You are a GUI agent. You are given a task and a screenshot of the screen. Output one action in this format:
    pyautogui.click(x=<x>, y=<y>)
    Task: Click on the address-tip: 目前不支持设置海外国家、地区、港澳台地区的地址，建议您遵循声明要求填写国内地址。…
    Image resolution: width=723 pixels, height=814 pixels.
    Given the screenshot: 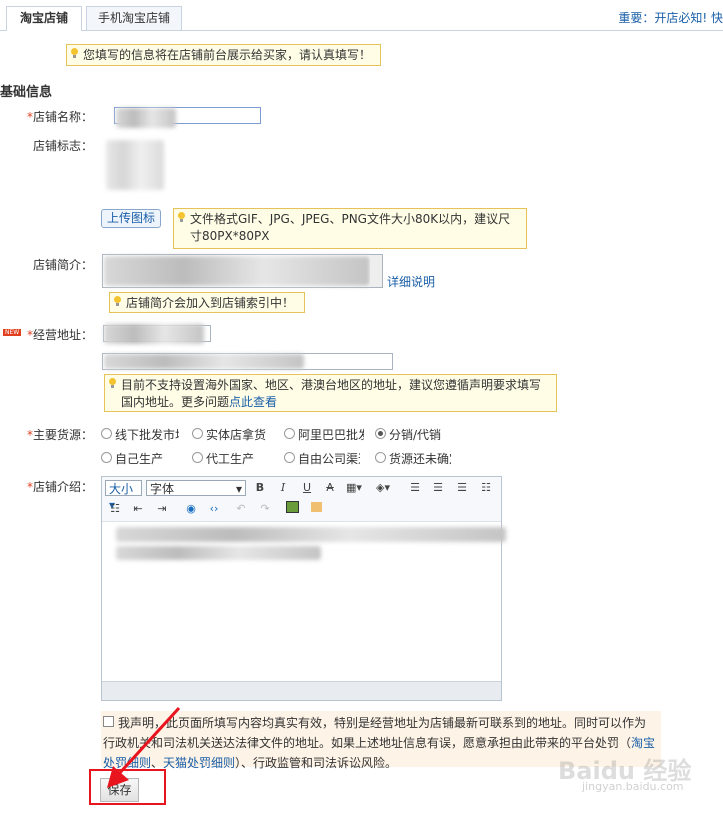 What is the action you would take?
    pyautogui.click(x=330, y=393)
    